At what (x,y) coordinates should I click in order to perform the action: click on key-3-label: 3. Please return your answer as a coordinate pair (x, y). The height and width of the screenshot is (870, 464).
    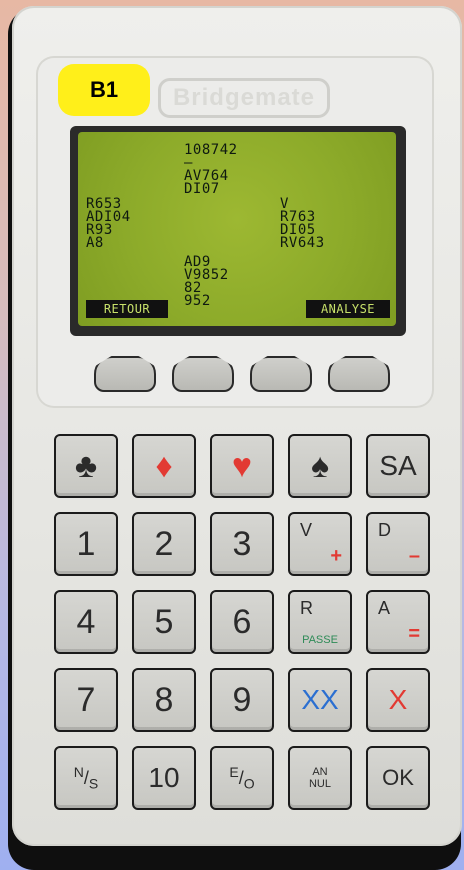
    Looking at the image, I should click on (242, 544).